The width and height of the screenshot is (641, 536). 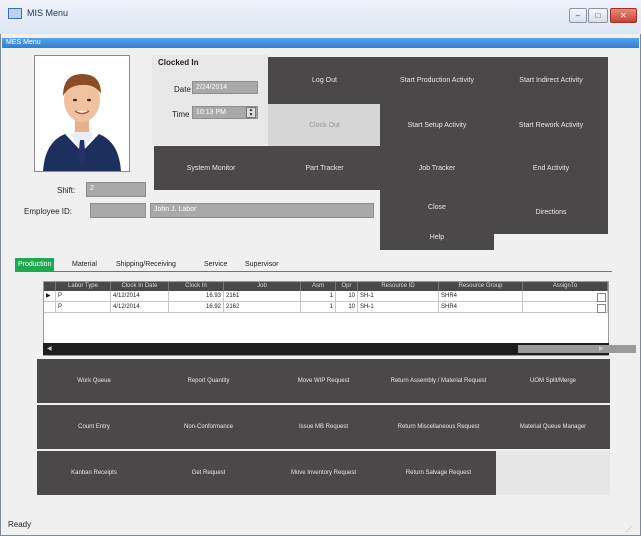 I want to click on menu-item: MES Menu, so click(x=23, y=43).